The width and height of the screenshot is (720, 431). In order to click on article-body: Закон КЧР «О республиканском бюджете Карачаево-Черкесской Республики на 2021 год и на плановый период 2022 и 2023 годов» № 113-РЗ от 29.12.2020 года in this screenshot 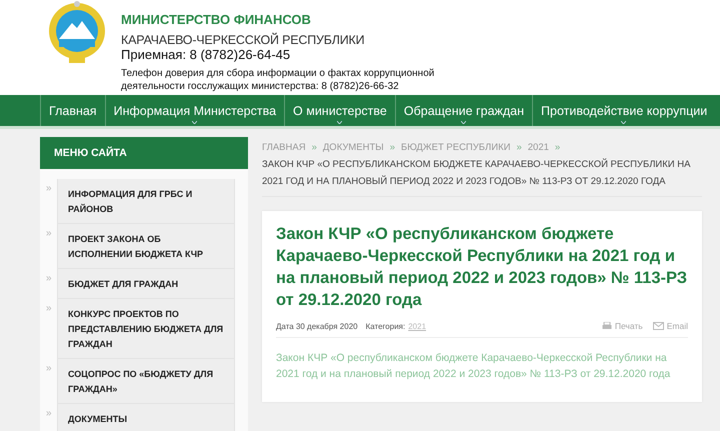, I will do `click(474, 366)`.